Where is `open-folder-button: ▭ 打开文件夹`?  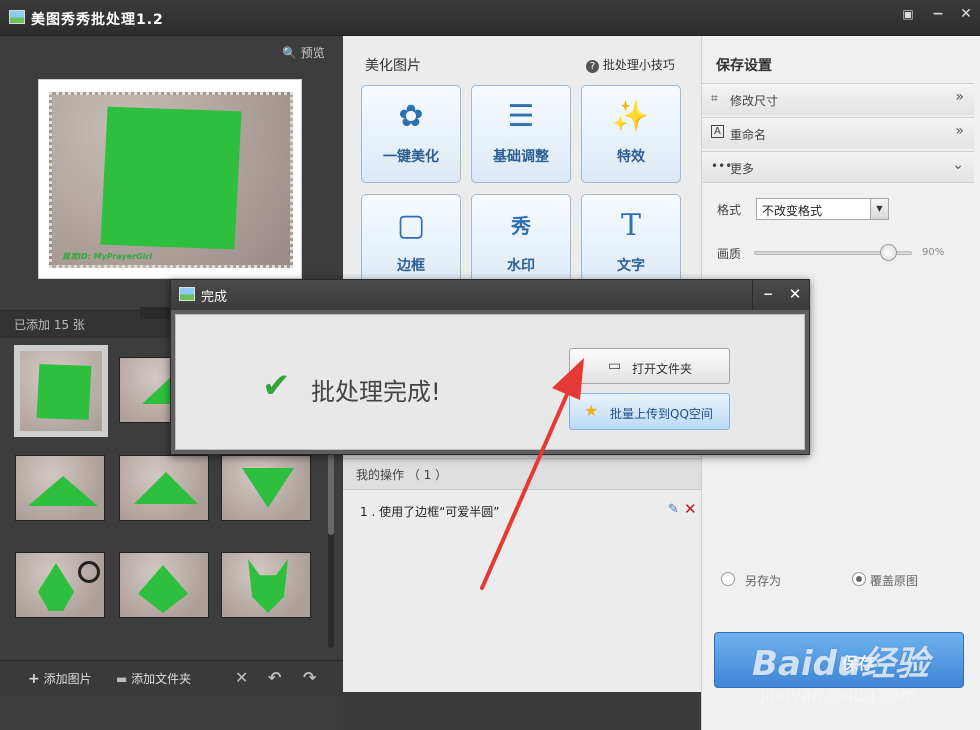 open-folder-button: ▭ 打开文件夹 is located at coordinates (649, 366).